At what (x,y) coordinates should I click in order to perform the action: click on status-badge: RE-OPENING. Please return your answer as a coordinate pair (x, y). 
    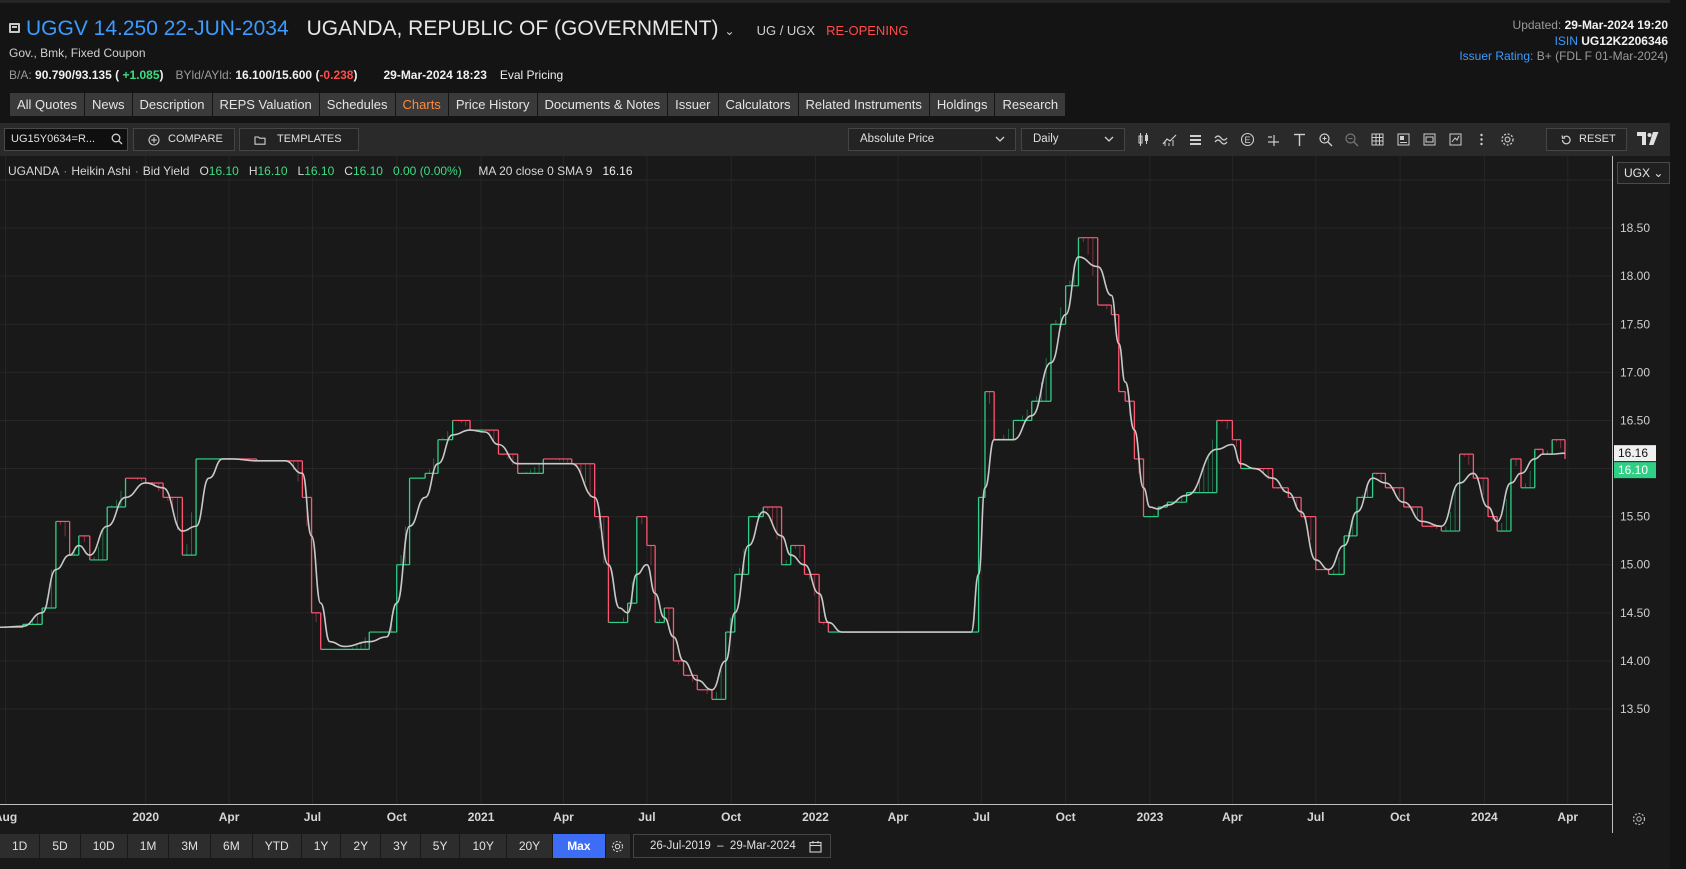
    Looking at the image, I should click on (867, 30).